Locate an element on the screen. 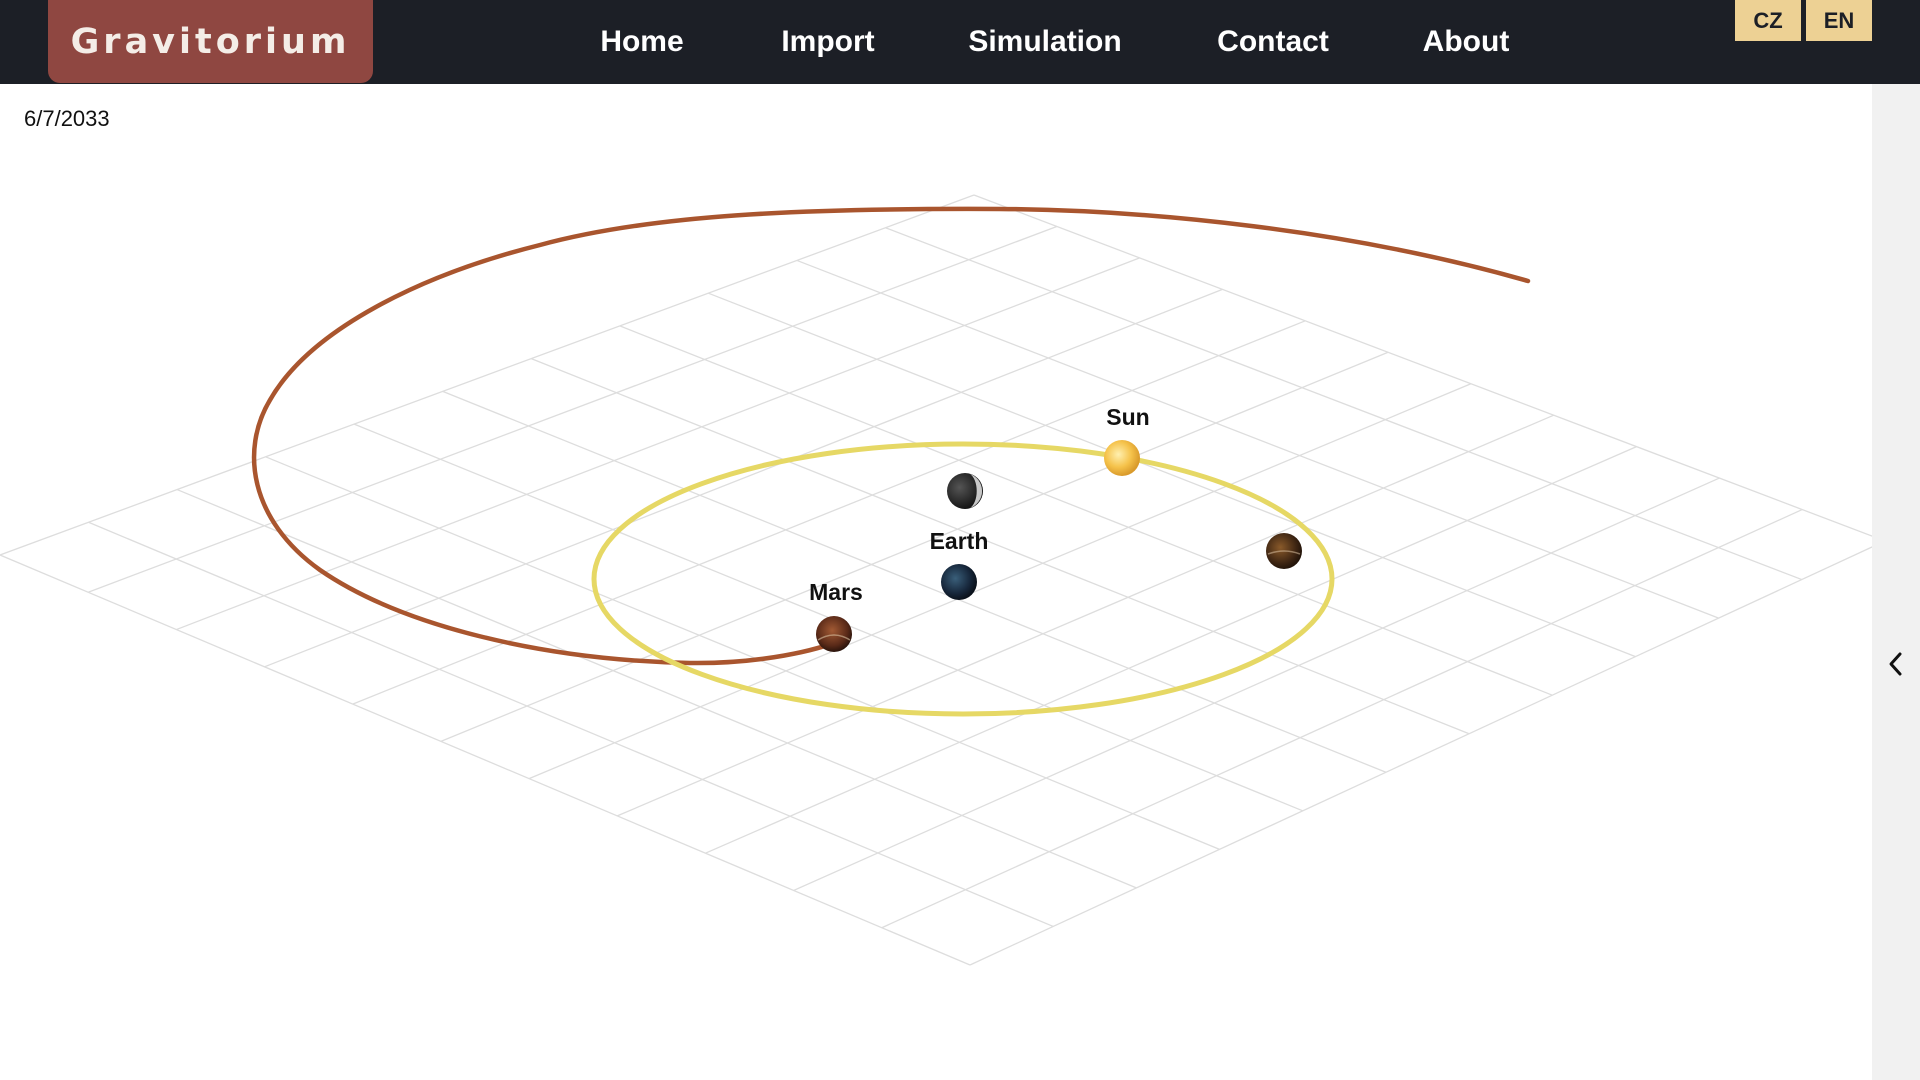  earth-label: Earth is located at coordinates (959, 541).